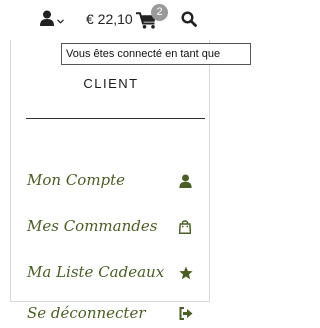  What do you see at coordinates (111, 83) in the screenshot?
I see `menu-title: CLIENT` at bounding box center [111, 83].